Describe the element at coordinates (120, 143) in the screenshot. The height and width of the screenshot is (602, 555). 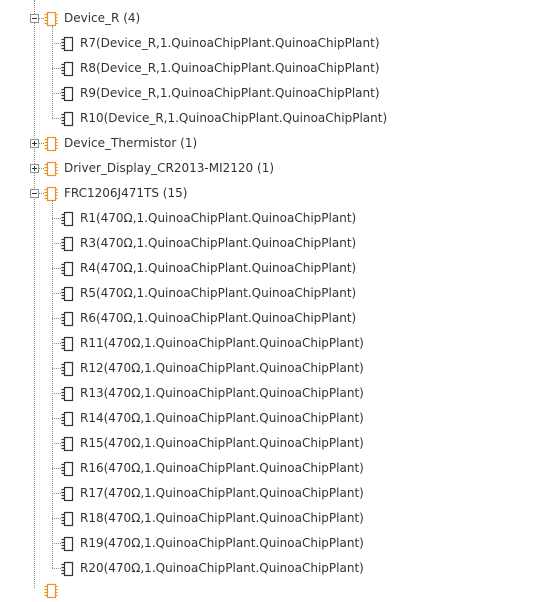
I see `group-name: Device_Thermistor` at that location.